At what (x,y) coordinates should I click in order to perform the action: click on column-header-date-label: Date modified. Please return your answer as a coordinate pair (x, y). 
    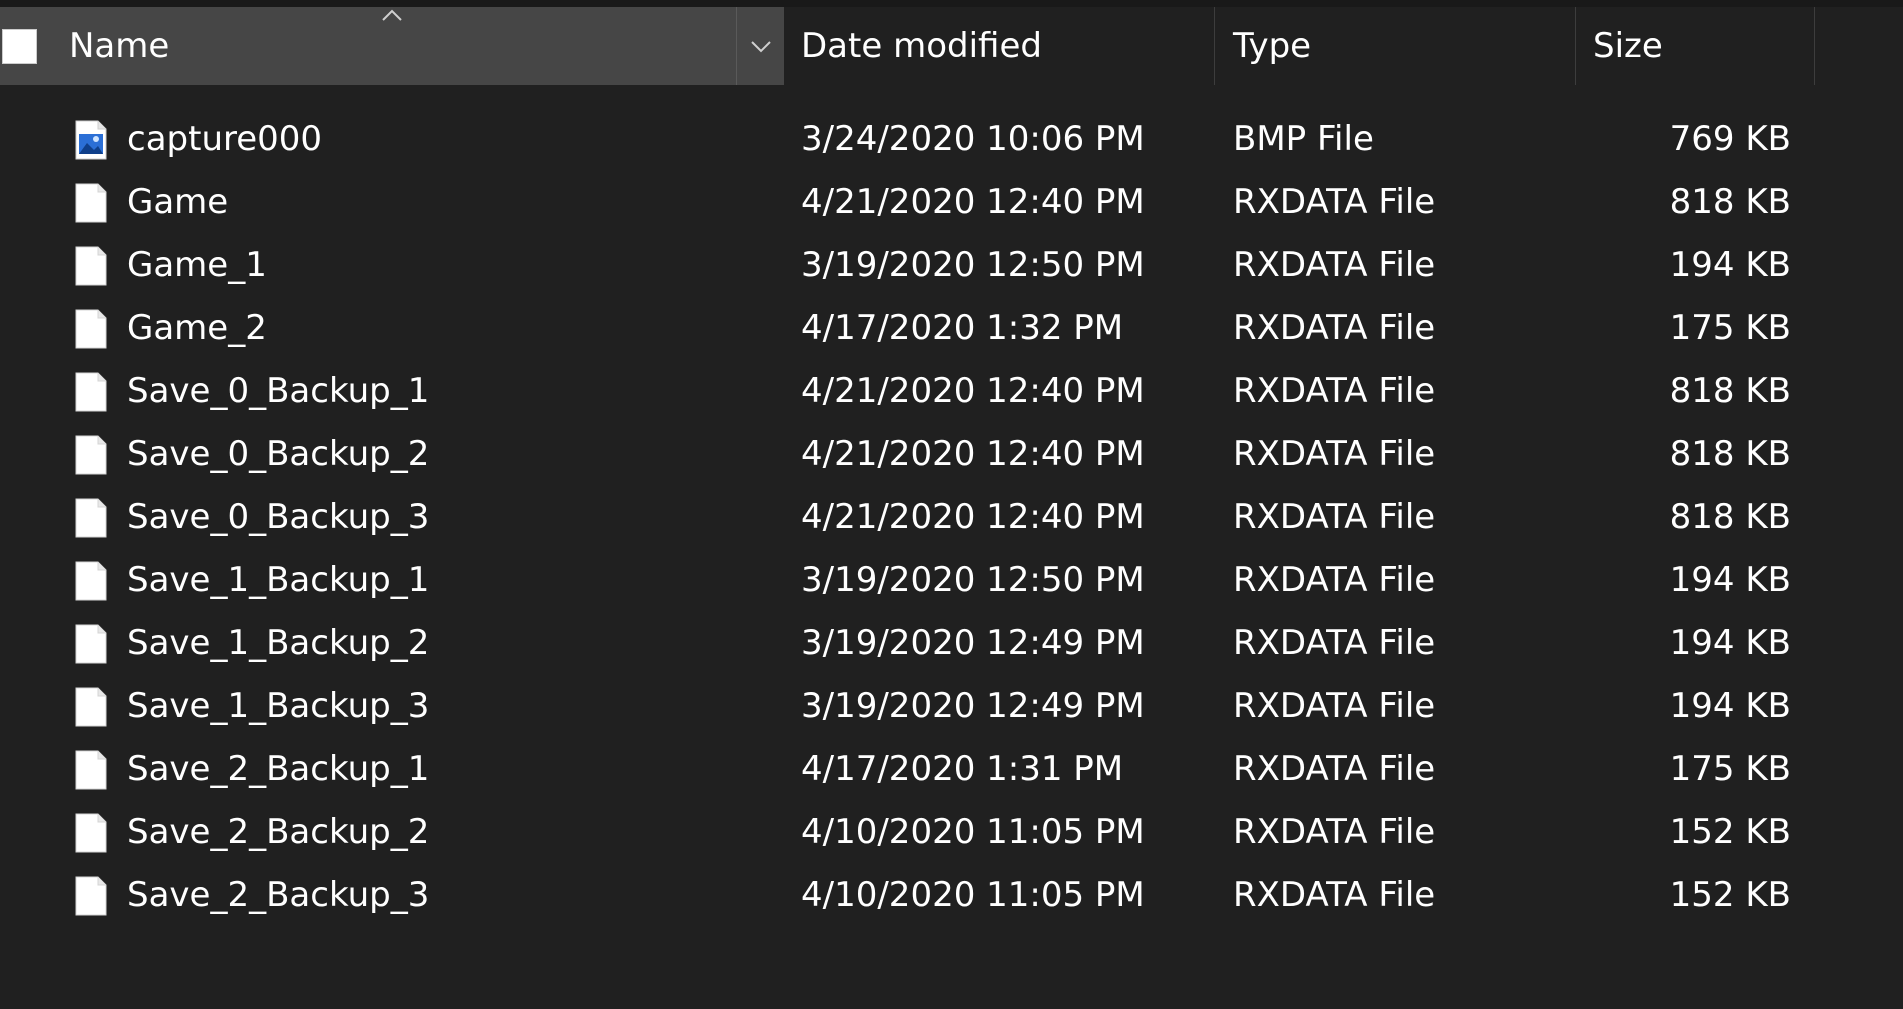
    Looking at the image, I should click on (921, 46).